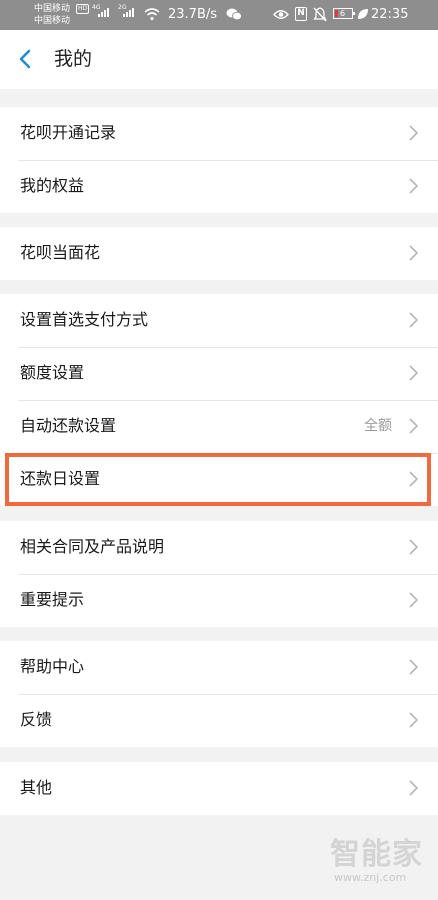  I want to click on list-item-contracts: 相关合同及产品说明, so click(219, 547).